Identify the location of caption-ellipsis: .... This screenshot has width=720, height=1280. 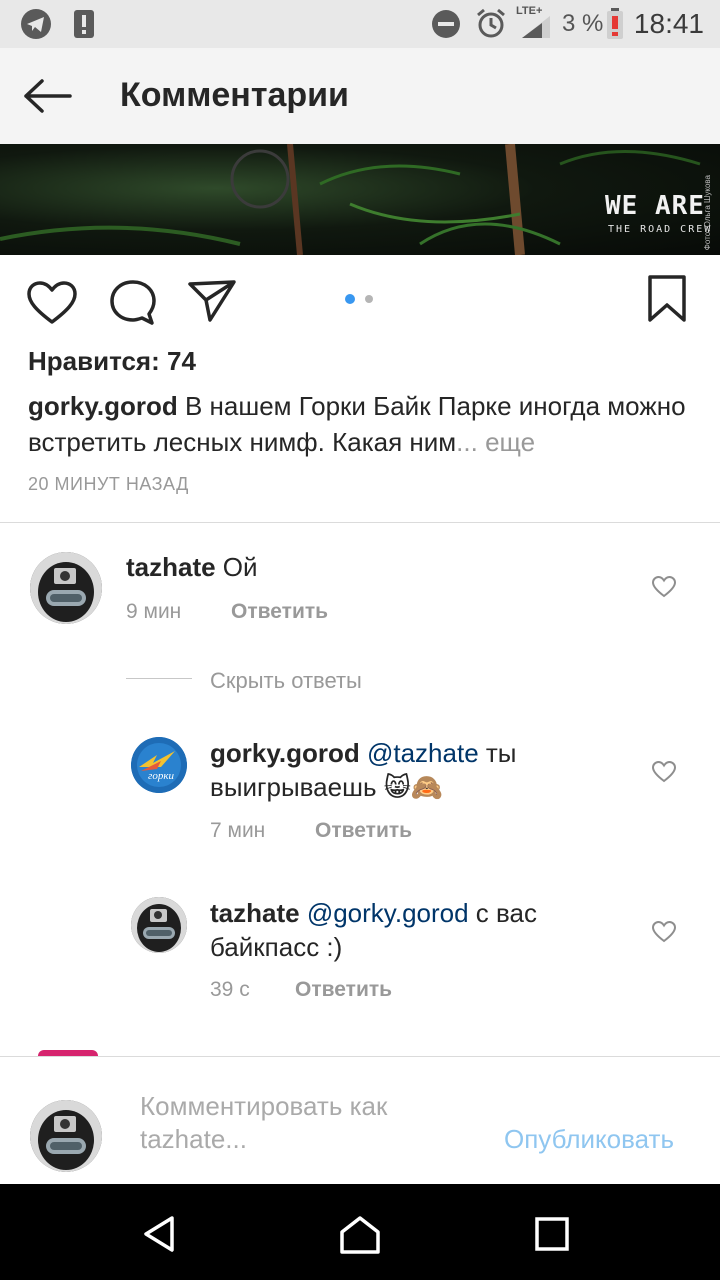
(467, 442).